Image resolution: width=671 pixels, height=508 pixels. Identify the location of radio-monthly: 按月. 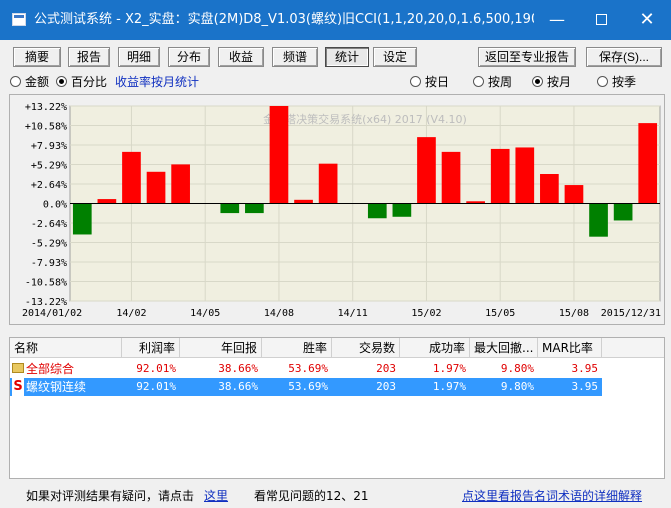
(551, 82).